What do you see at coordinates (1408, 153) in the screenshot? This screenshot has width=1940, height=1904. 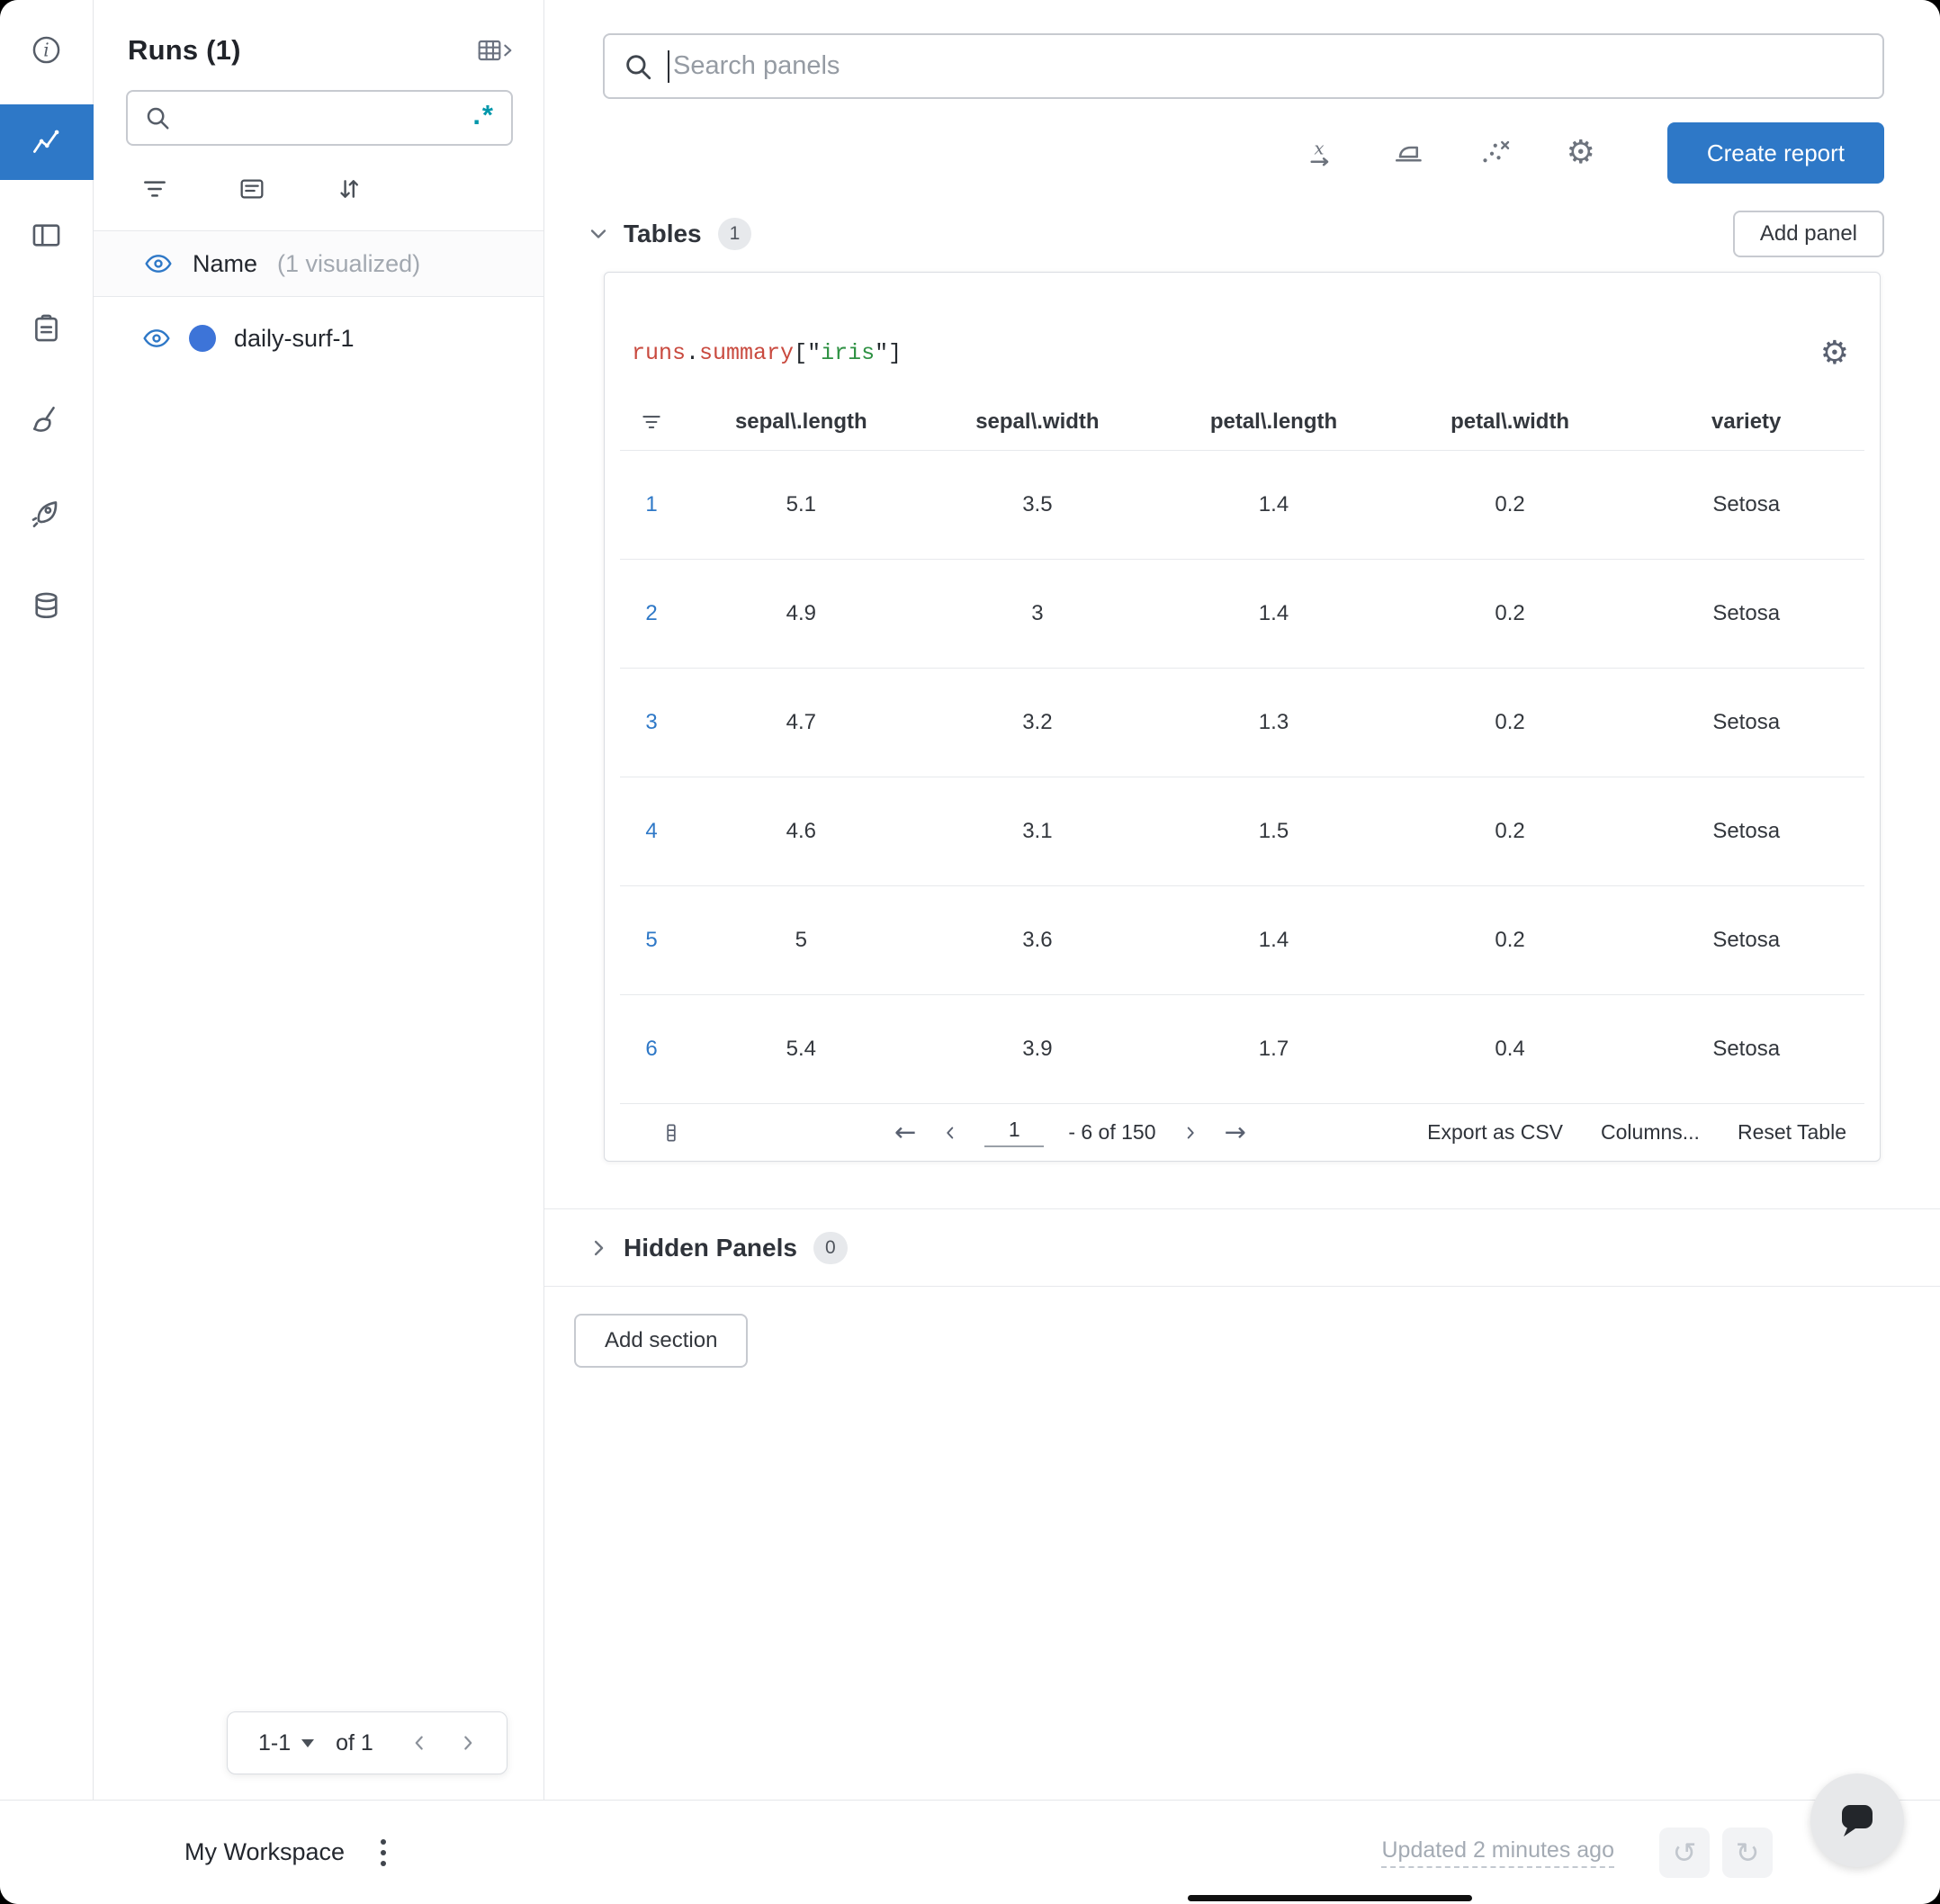 I see `smoothing-settings-button` at bounding box center [1408, 153].